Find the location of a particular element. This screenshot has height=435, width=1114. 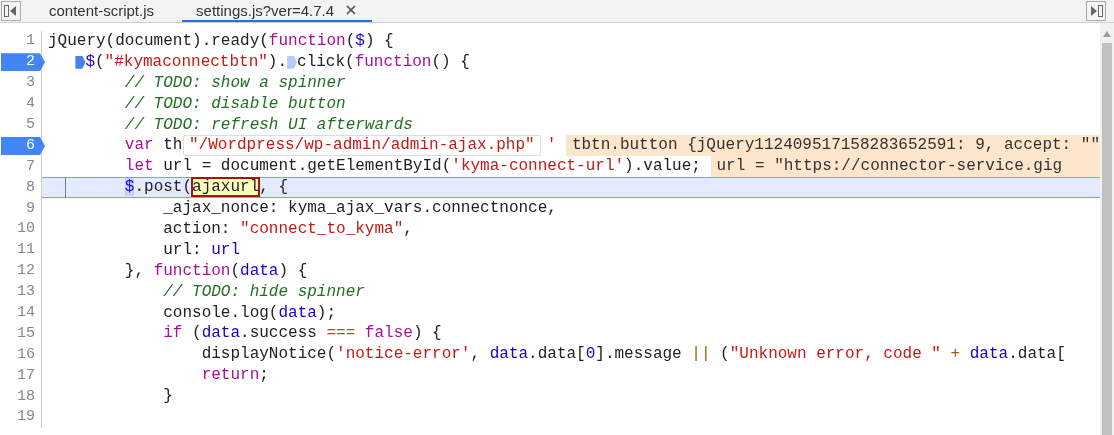

breakpoint-line-number: 2 is located at coordinates (23, 62).